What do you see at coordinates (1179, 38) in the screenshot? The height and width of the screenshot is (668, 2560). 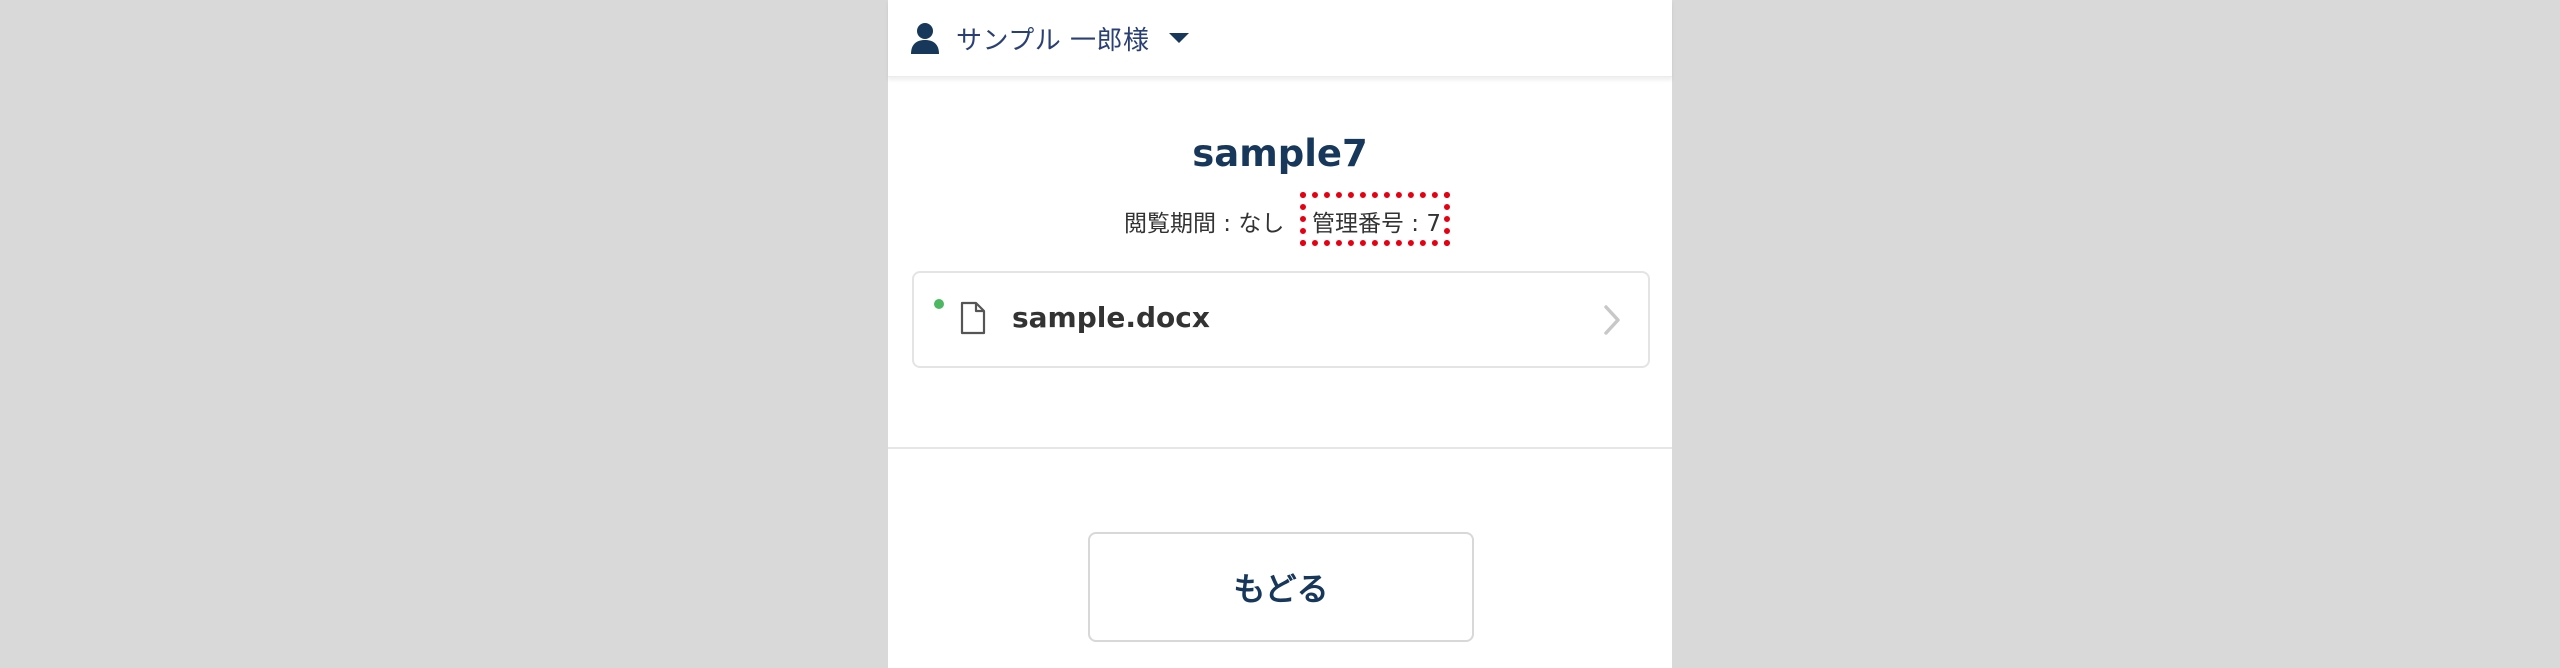 I see `caret-down-icon` at bounding box center [1179, 38].